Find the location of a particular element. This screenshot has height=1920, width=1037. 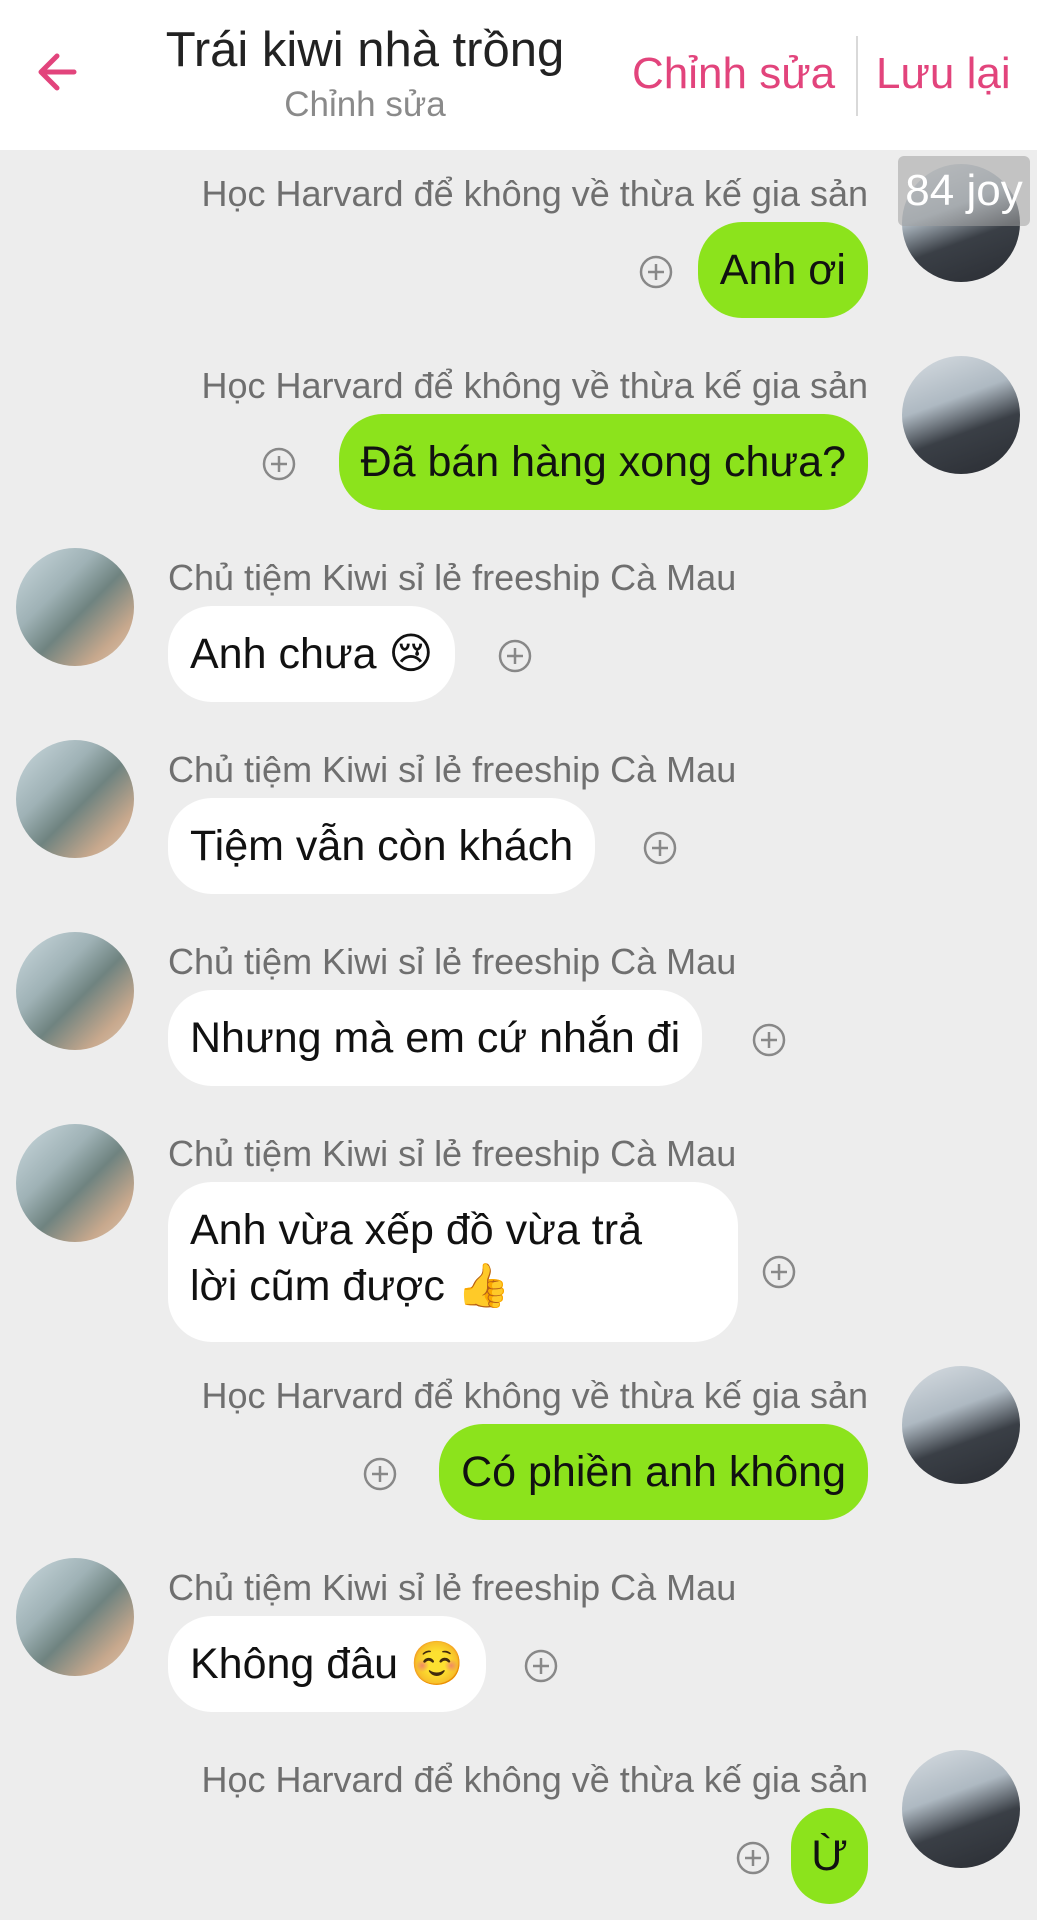

message-bubble: Có phiền anh không is located at coordinates (653, 1472).